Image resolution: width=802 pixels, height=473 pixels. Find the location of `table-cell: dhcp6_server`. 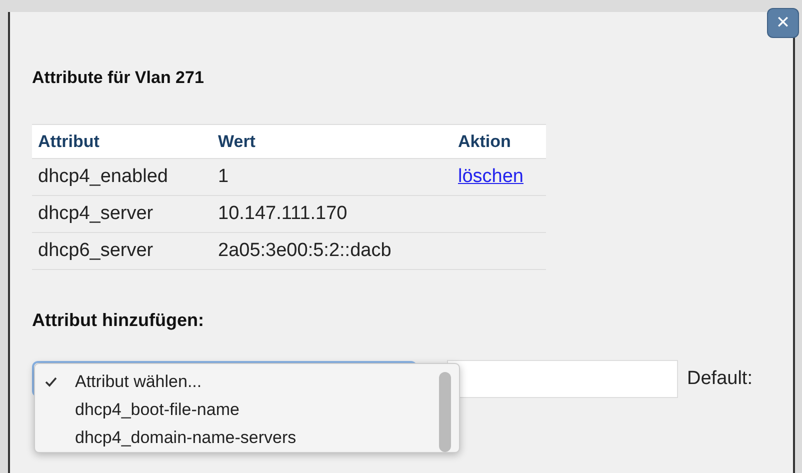

table-cell: dhcp6_server is located at coordinates (122, 251).